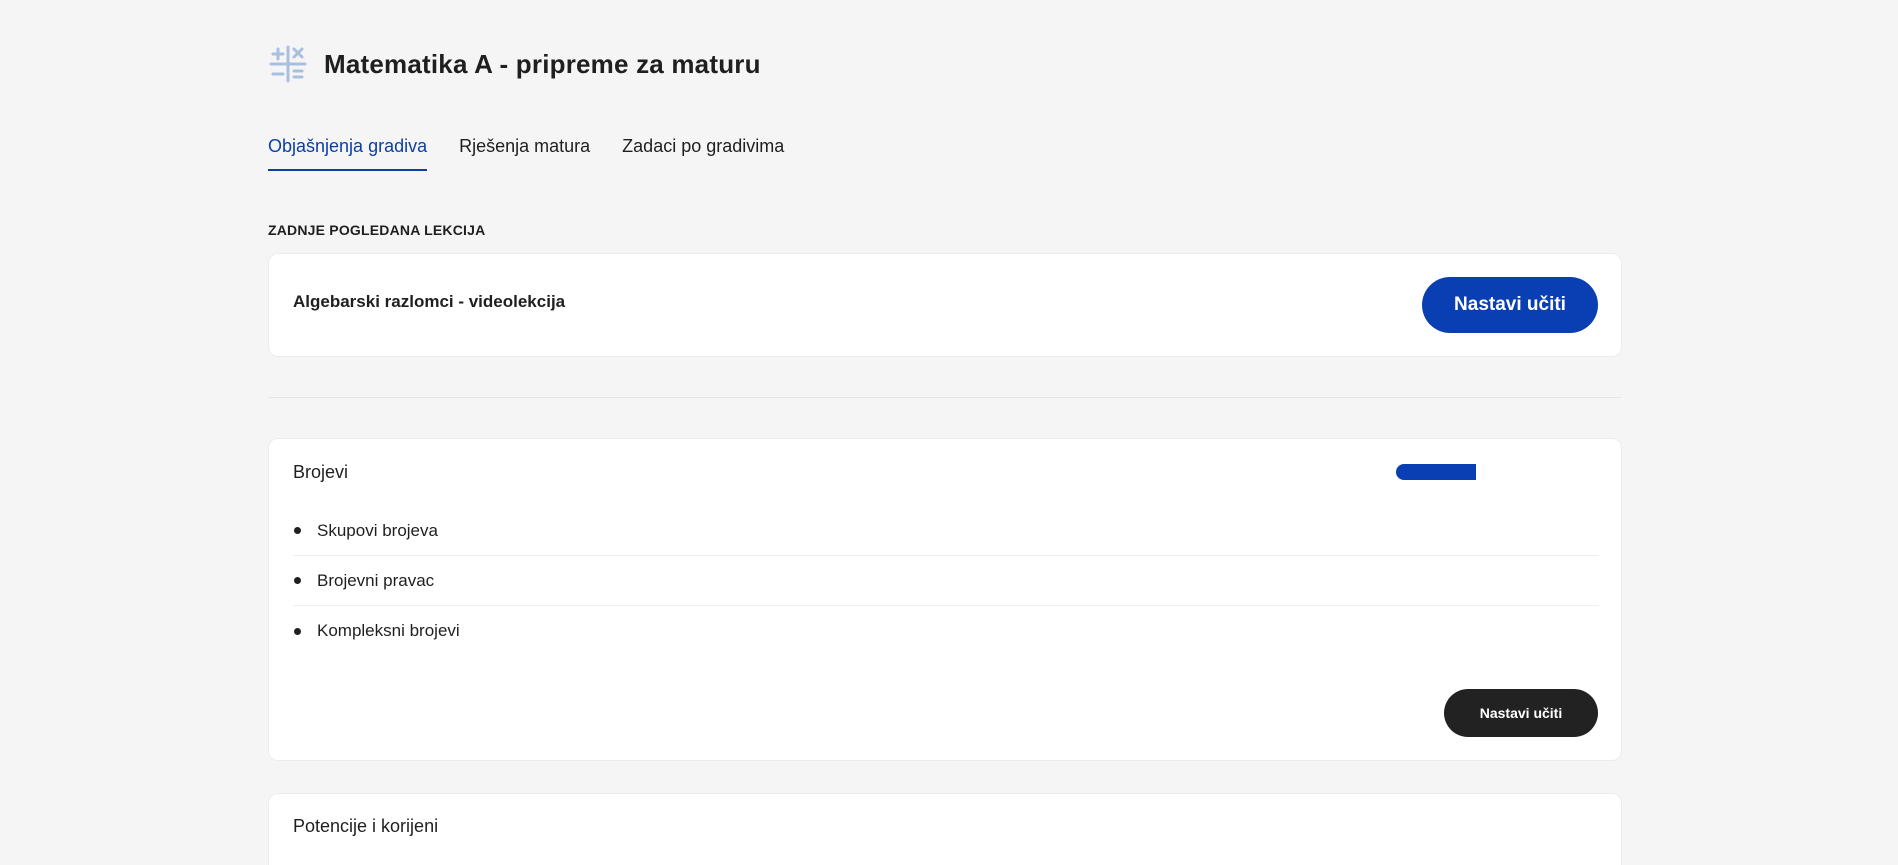 This screenshot has height=865, width=1898. Describe the element at coordinates (348, 153) in the screenshot. I see `tab-objasnjenja-gradiva: Objašnjenja gradiva` at that location.